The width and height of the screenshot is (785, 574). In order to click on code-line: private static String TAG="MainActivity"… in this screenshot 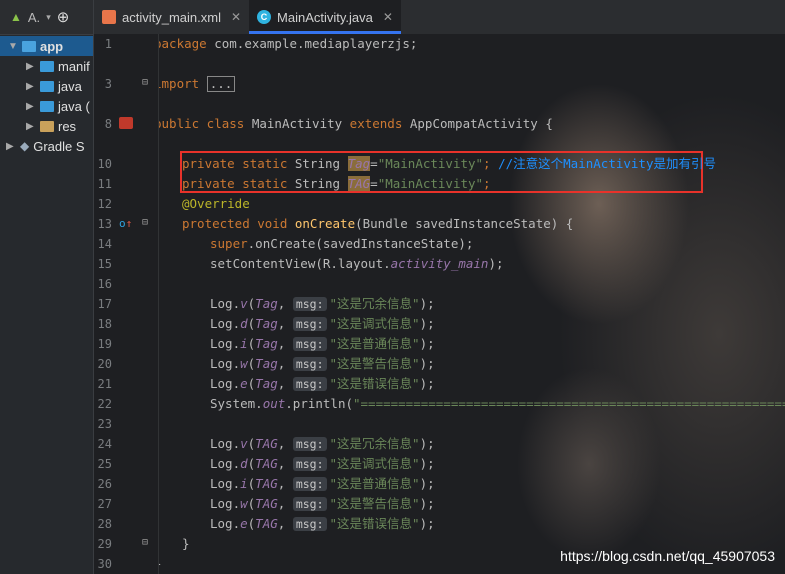, I will do `click(336, 183)`.